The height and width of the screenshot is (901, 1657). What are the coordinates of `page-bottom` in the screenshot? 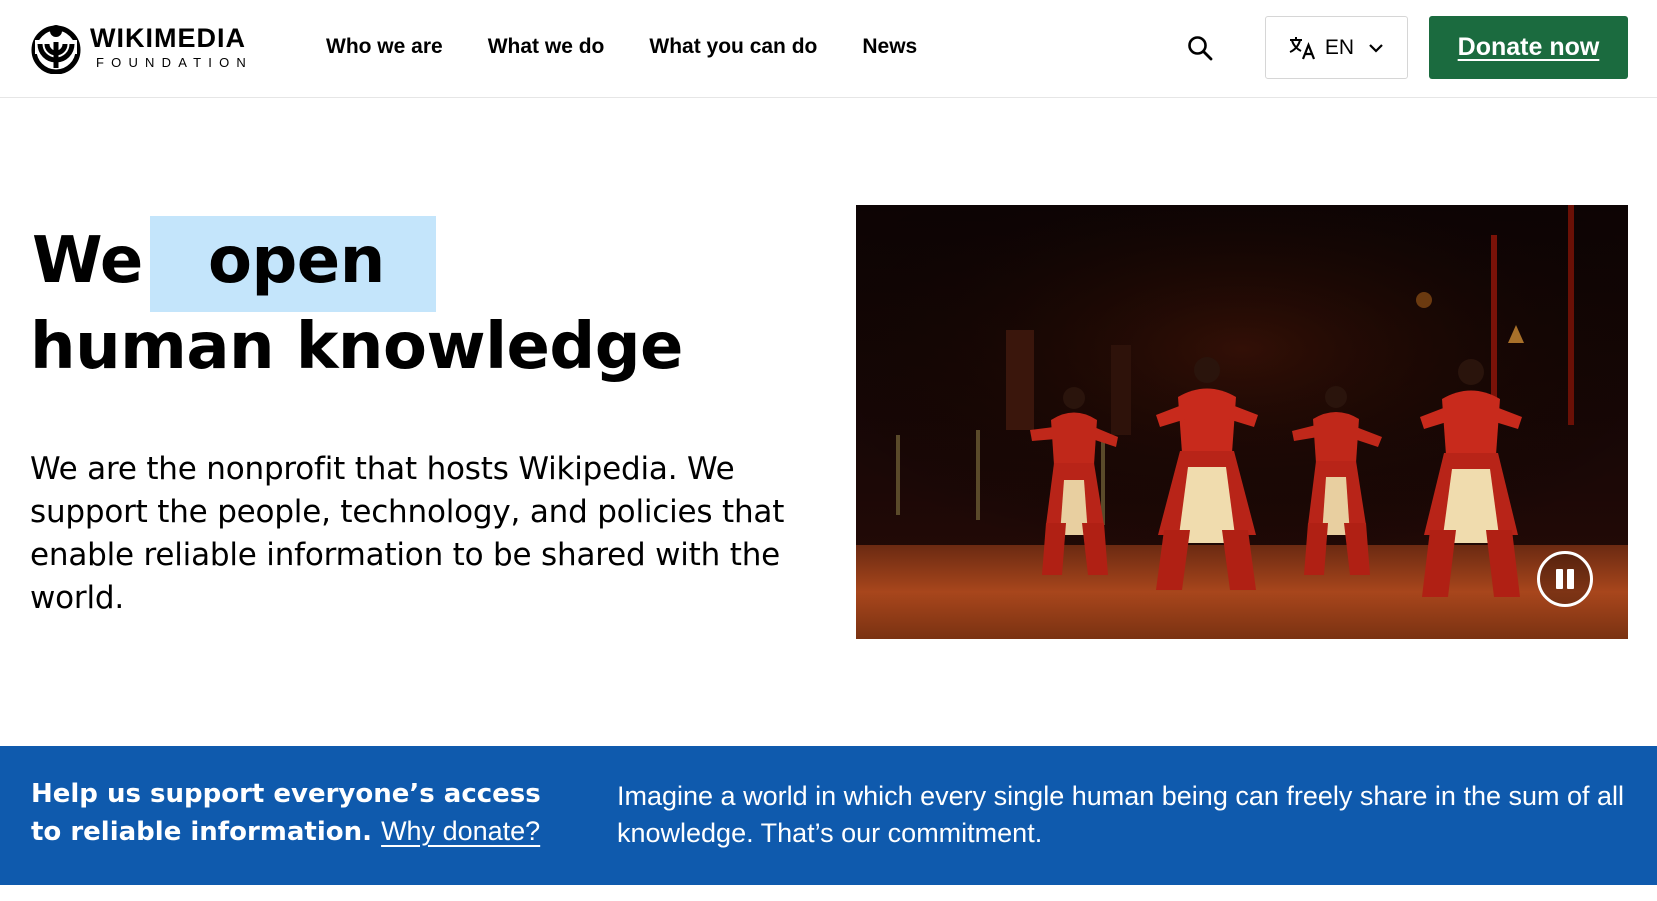 It's located at (828, 893).